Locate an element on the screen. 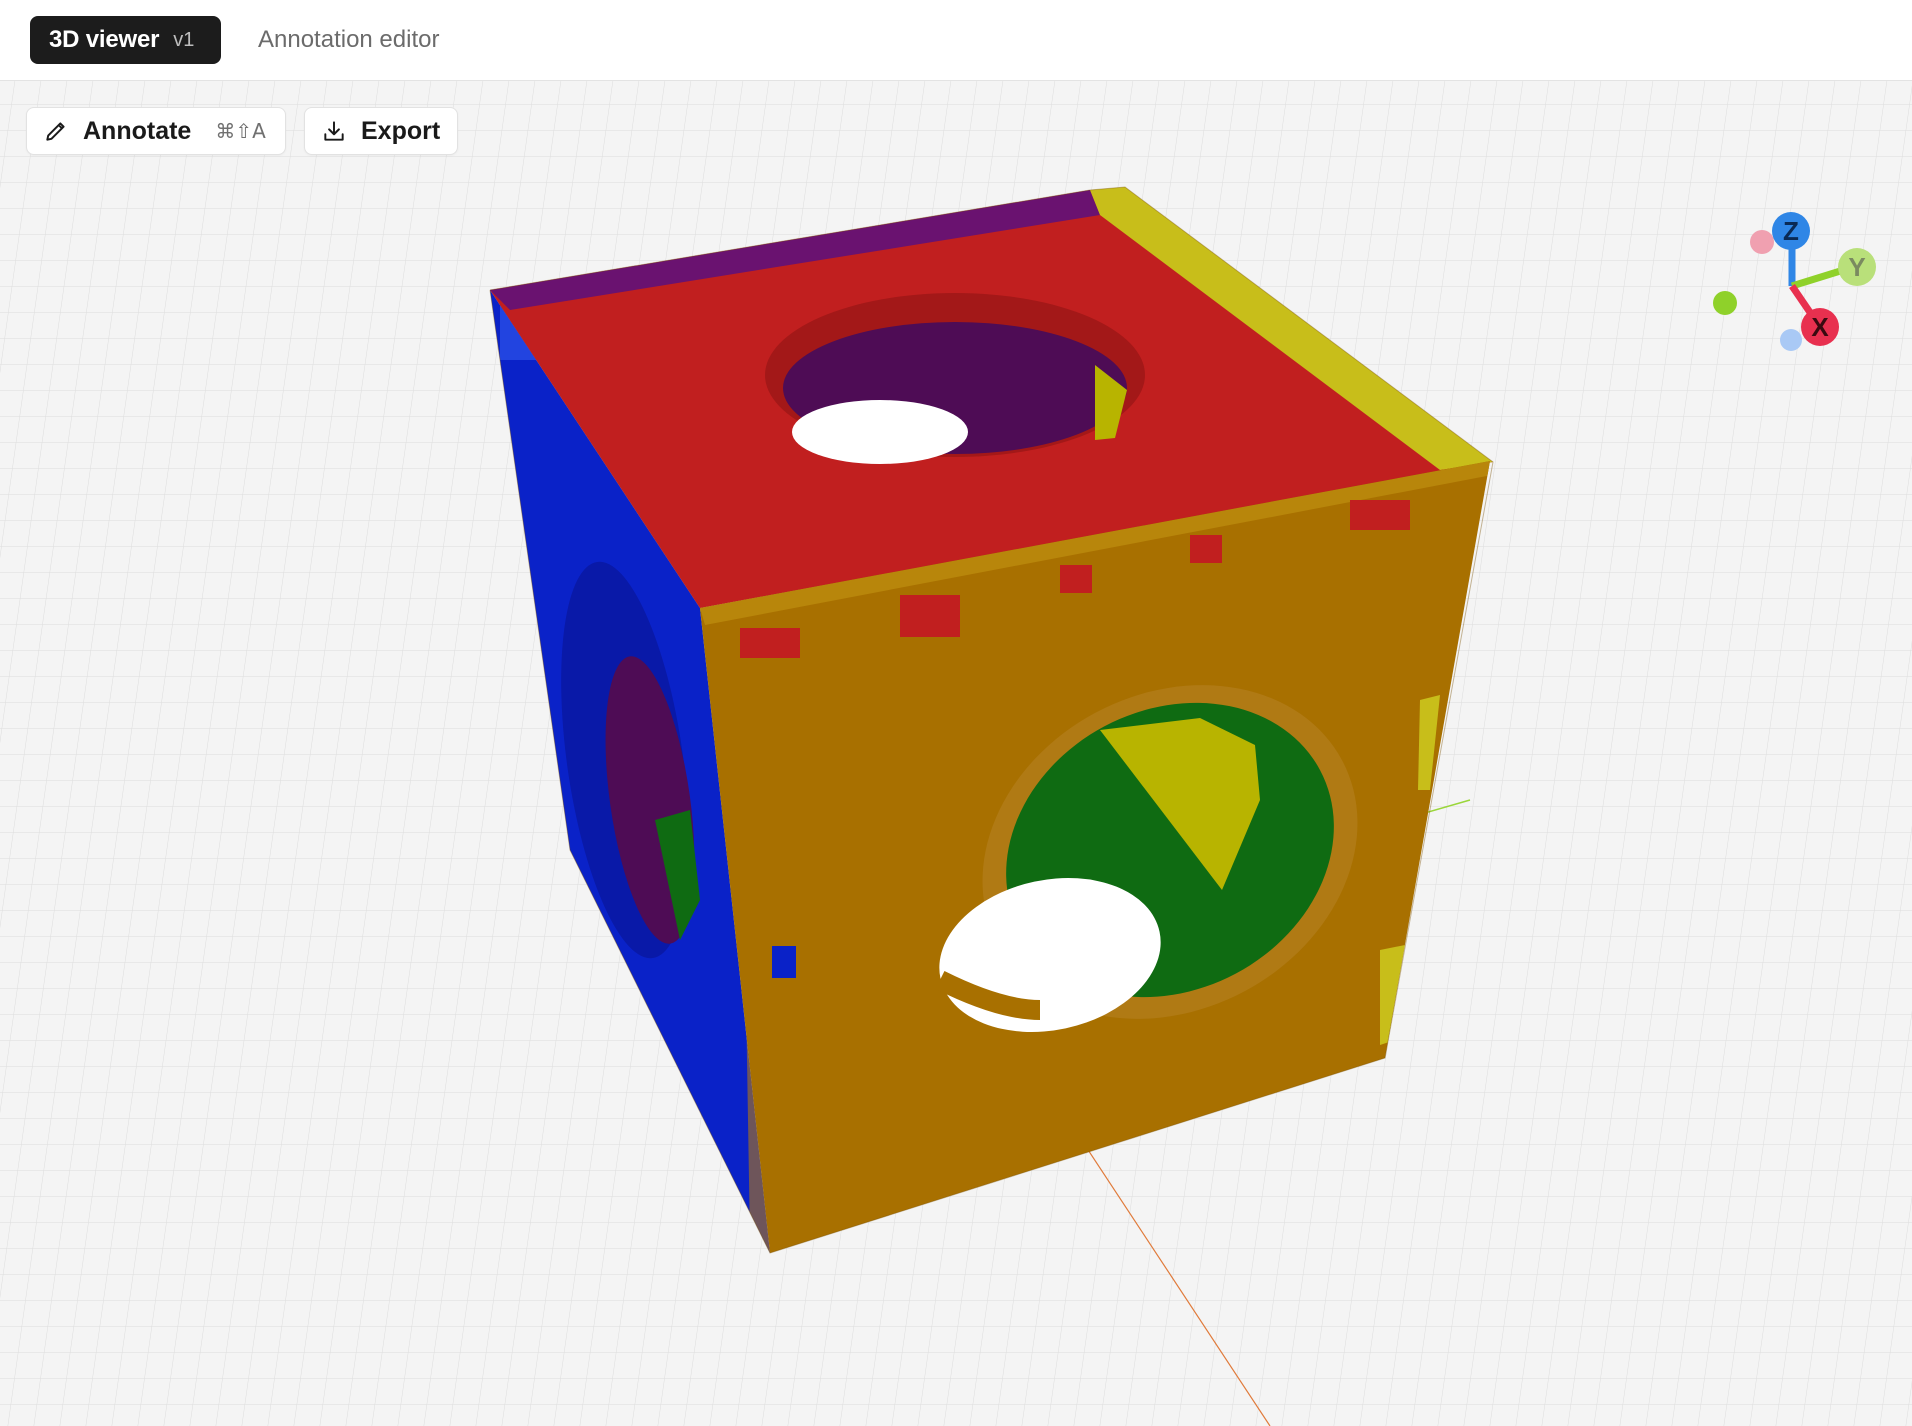 This screenshot has width=1912, height=1426. export-label: Export is located at coordinates (401, 130).